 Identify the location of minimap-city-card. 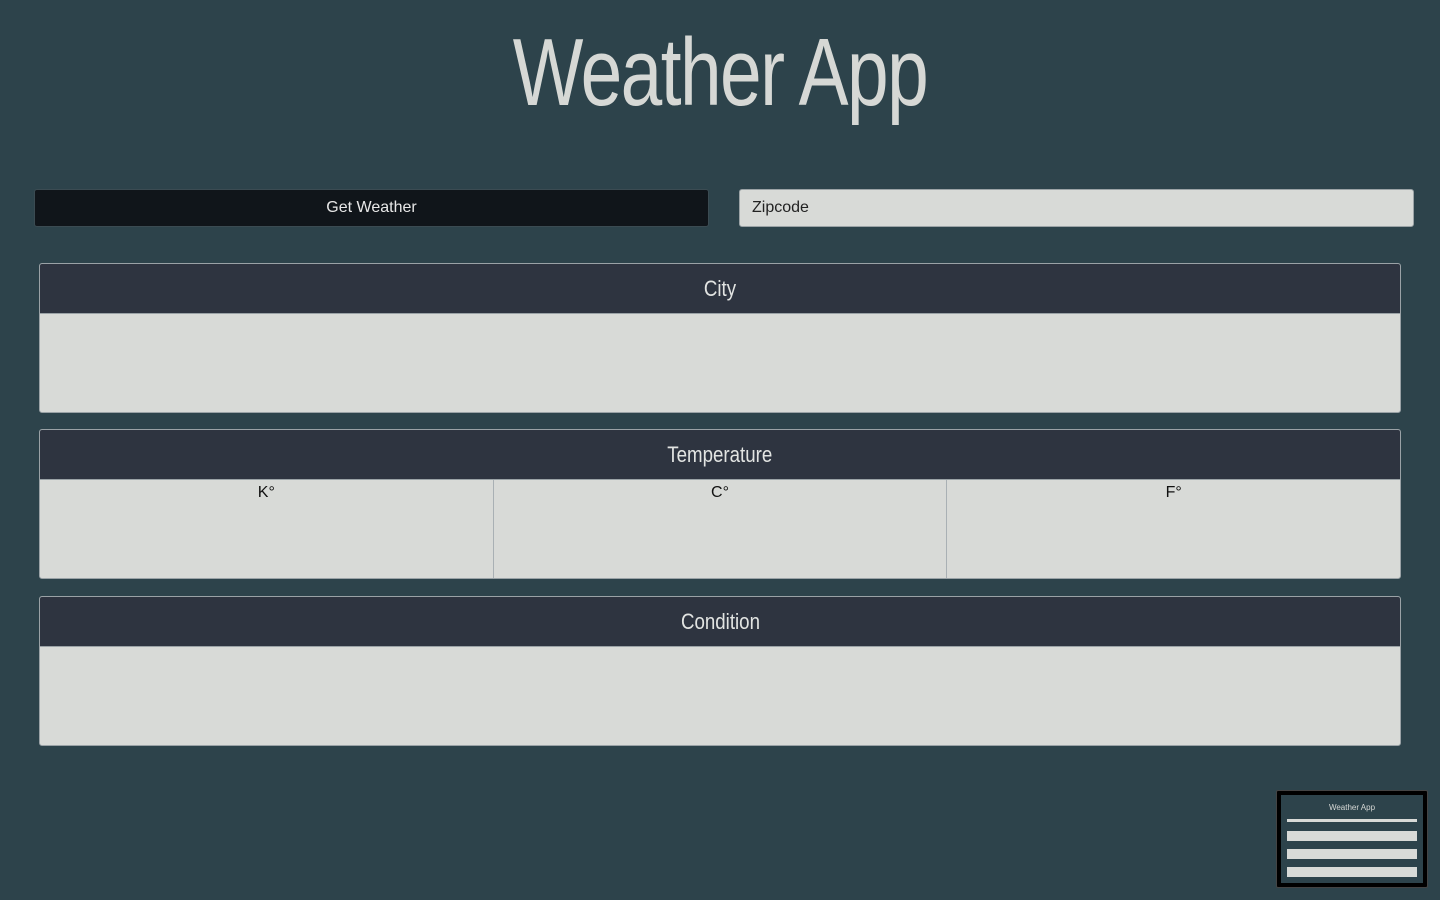
(1352, 836).